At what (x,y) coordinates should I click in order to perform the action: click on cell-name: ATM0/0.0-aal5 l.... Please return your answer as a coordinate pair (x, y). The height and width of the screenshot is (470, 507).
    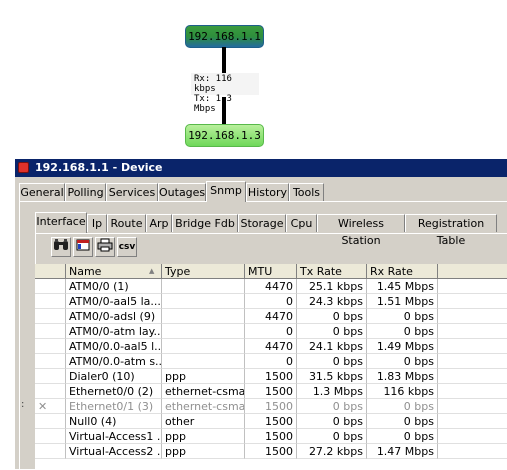
    Looking at the image, I should click on (114, 346).